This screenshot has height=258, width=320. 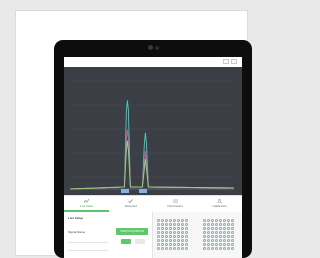 I want to click on tab-live-data: Live Data, so click(x=86, y=204).